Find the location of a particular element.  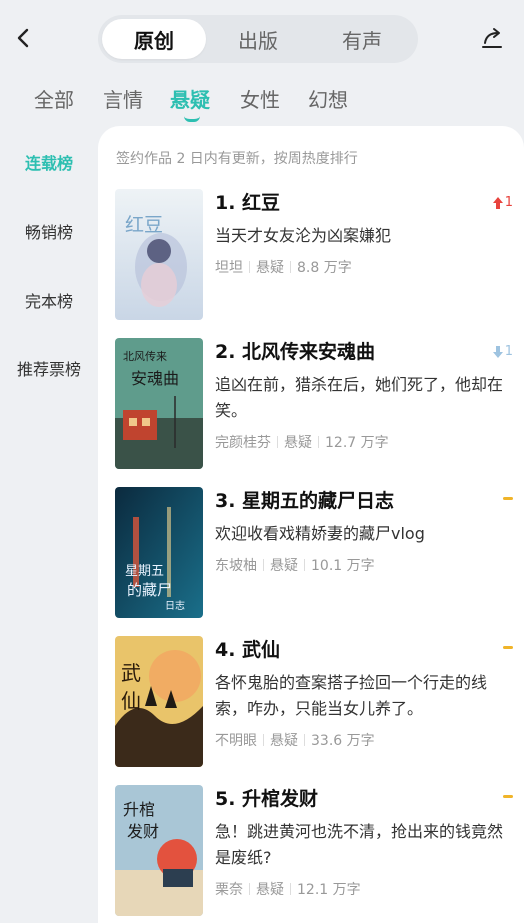

tab-mystery: 悬疑 is located at coordinates (190, 98).